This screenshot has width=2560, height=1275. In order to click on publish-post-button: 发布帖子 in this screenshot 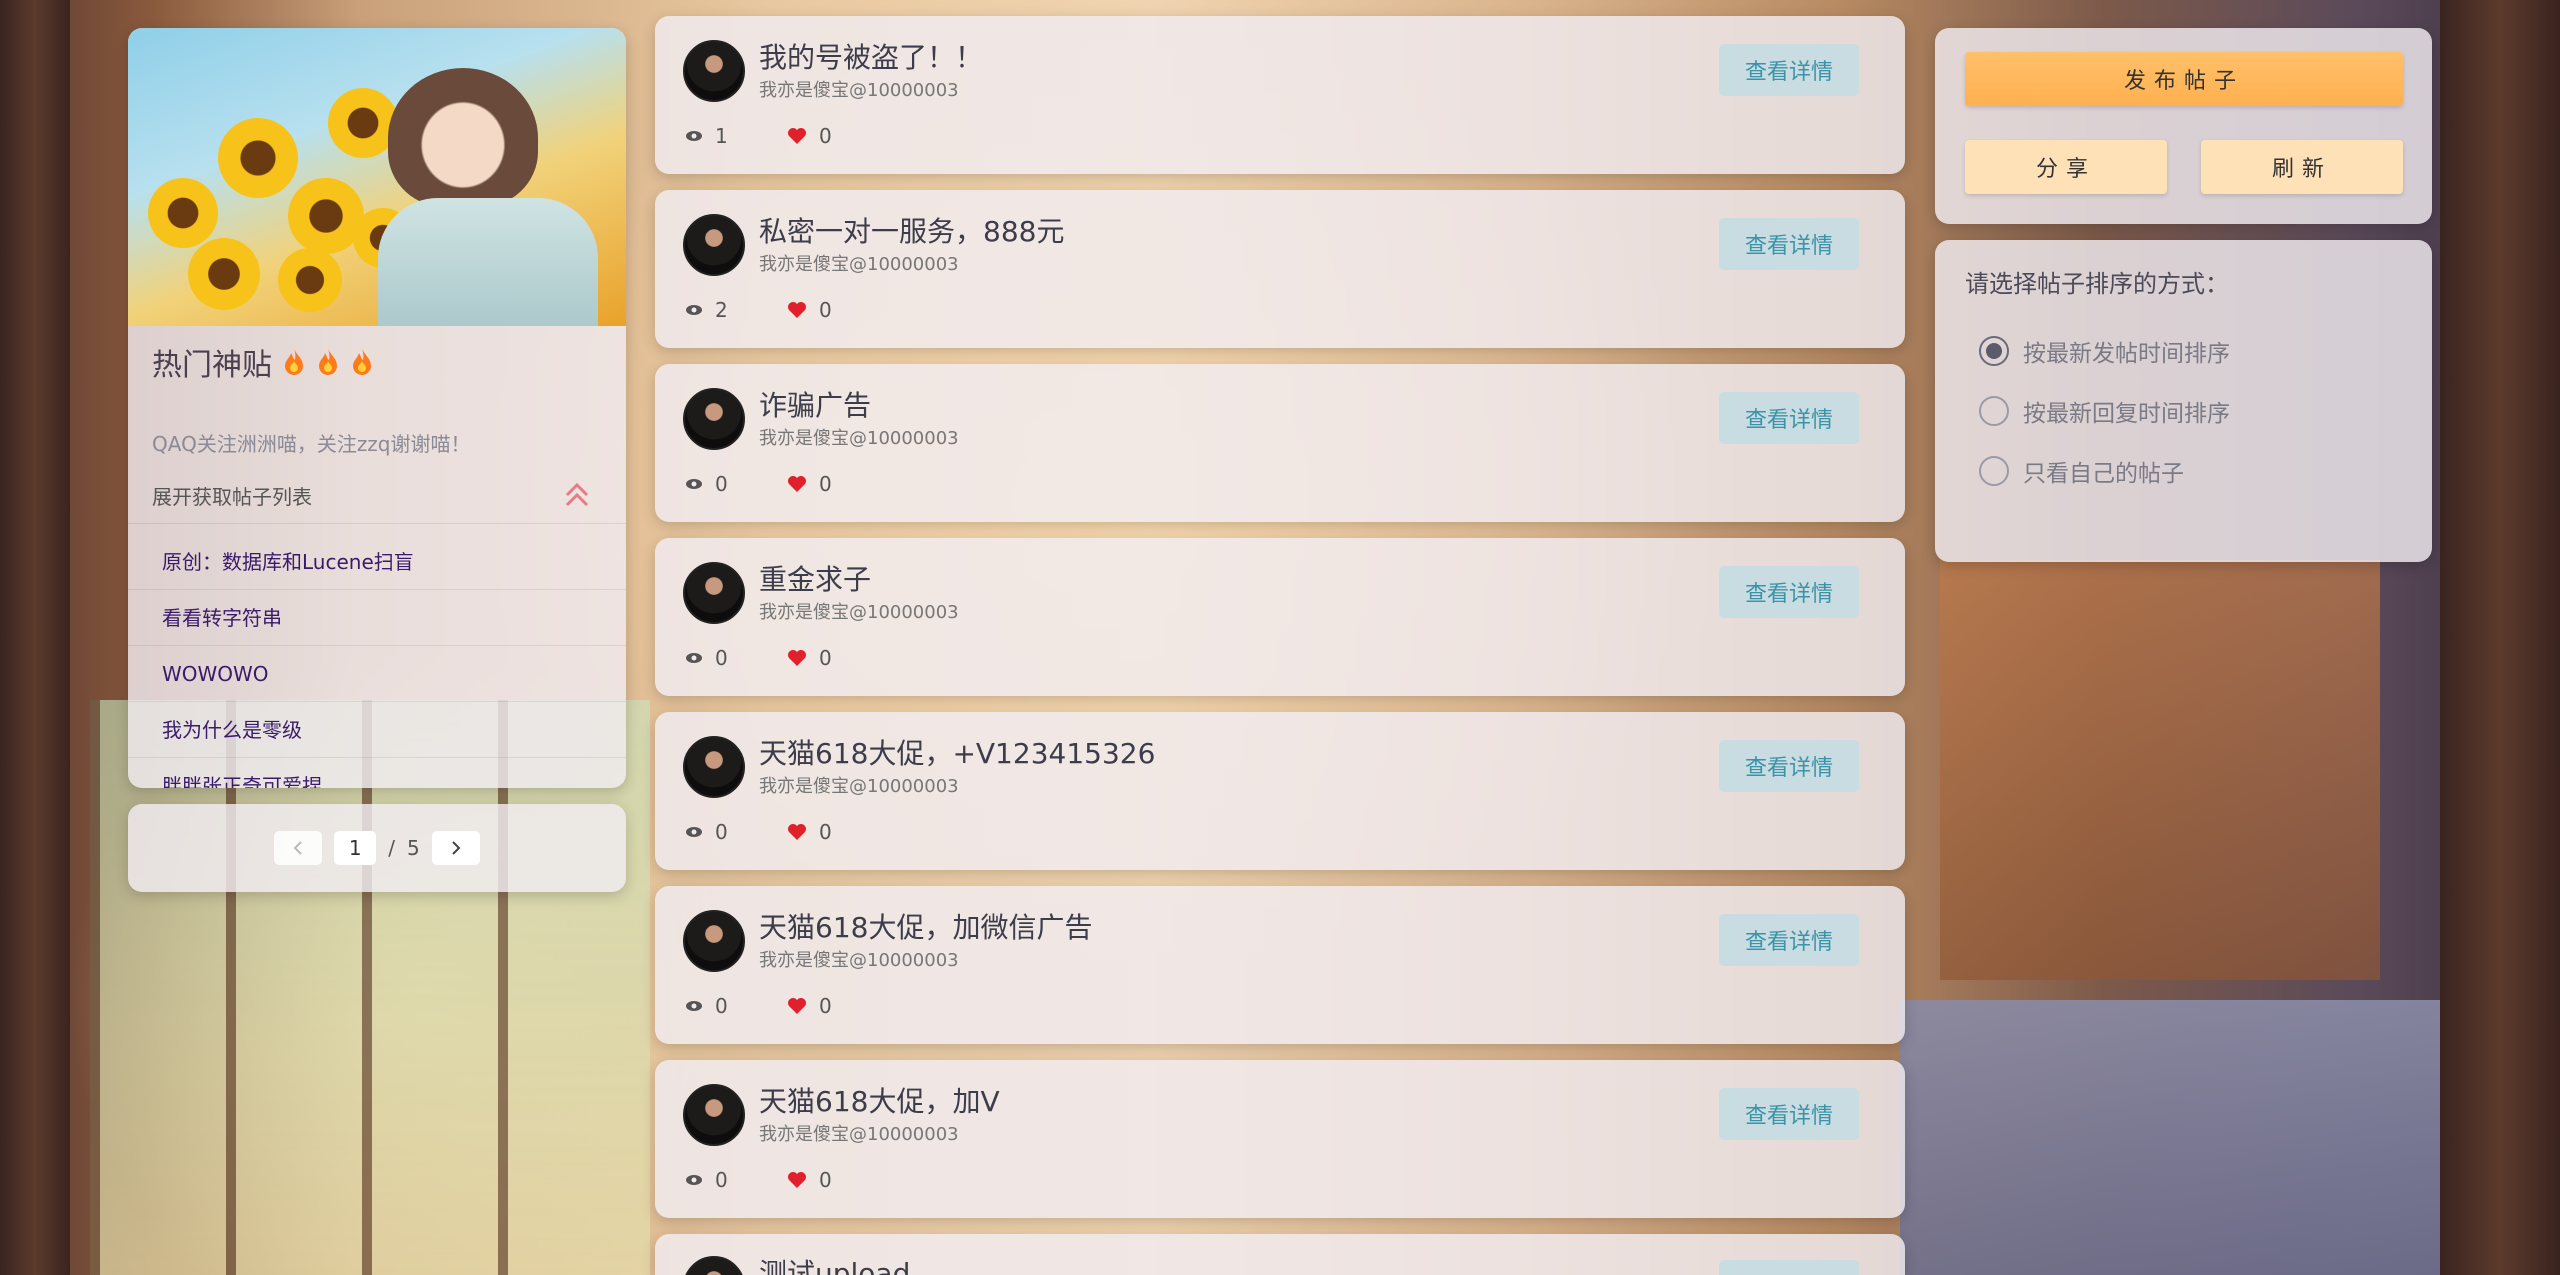, I will do `click(2184, 79)`.